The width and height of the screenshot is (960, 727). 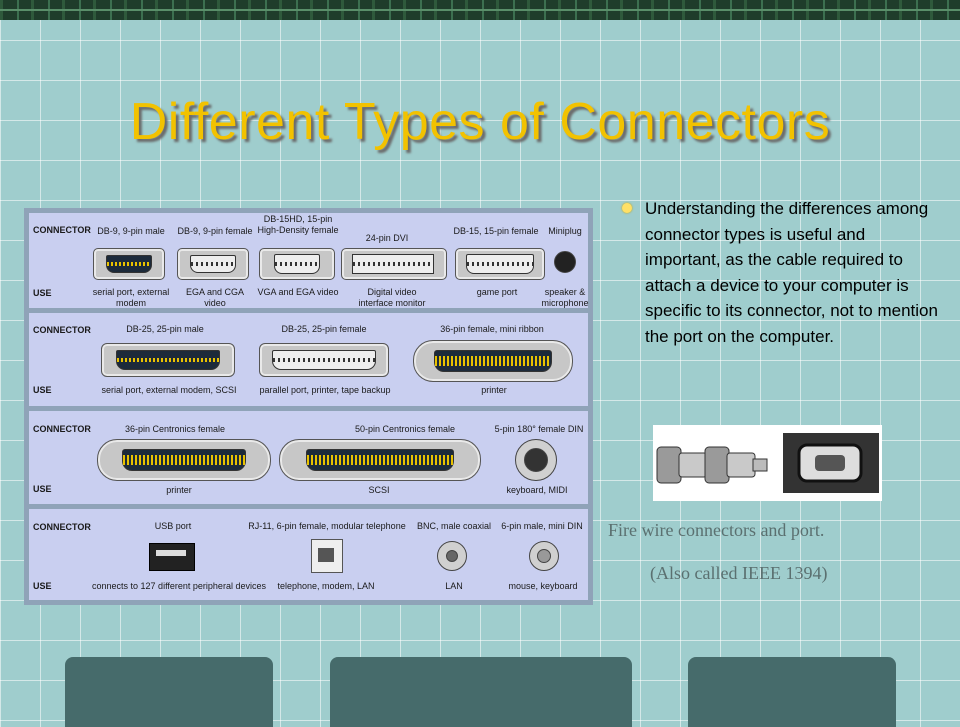 I want to click on connector-use: mouse, keyboard, so click(x=543, y=586).